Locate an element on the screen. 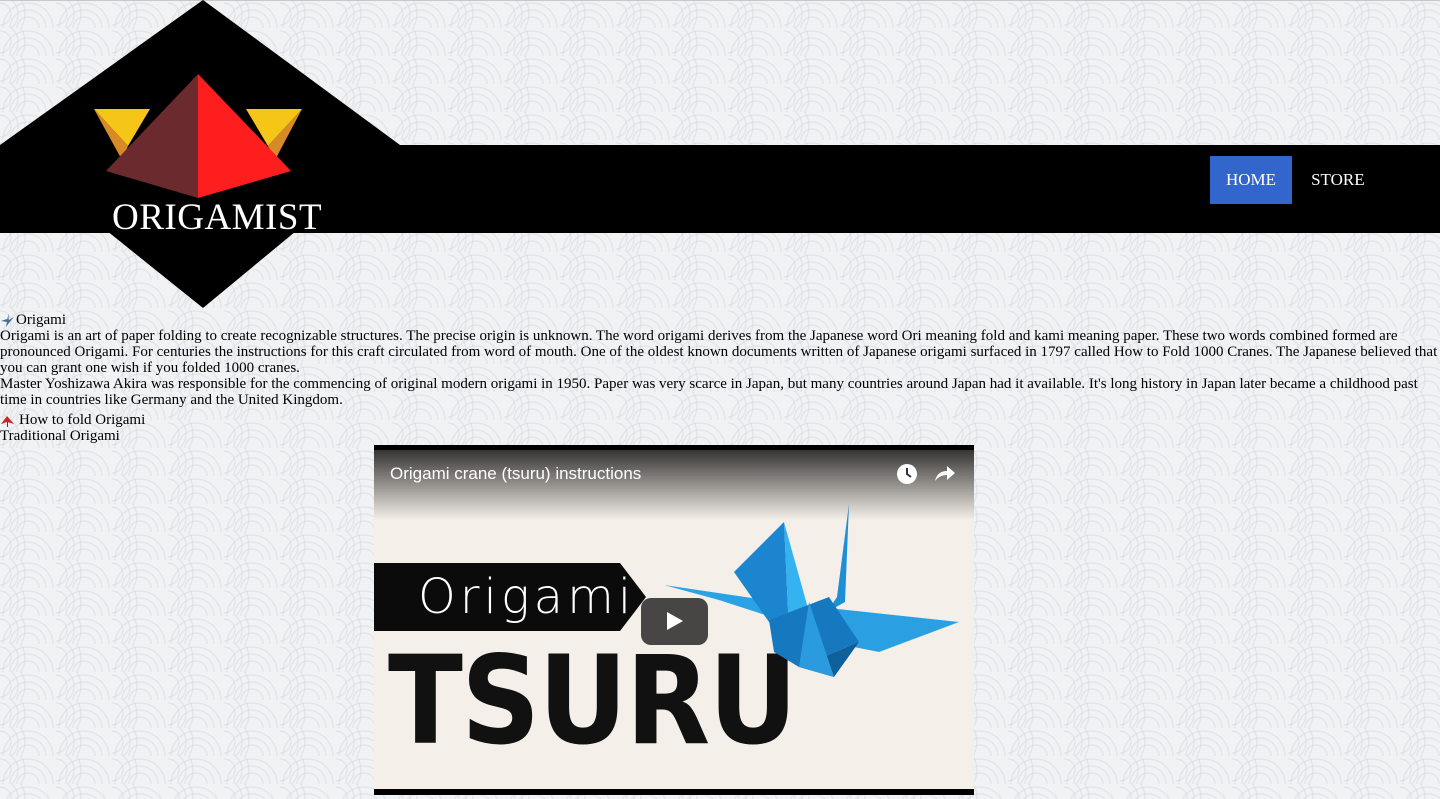  play-button is located at coordinates (674, 621).